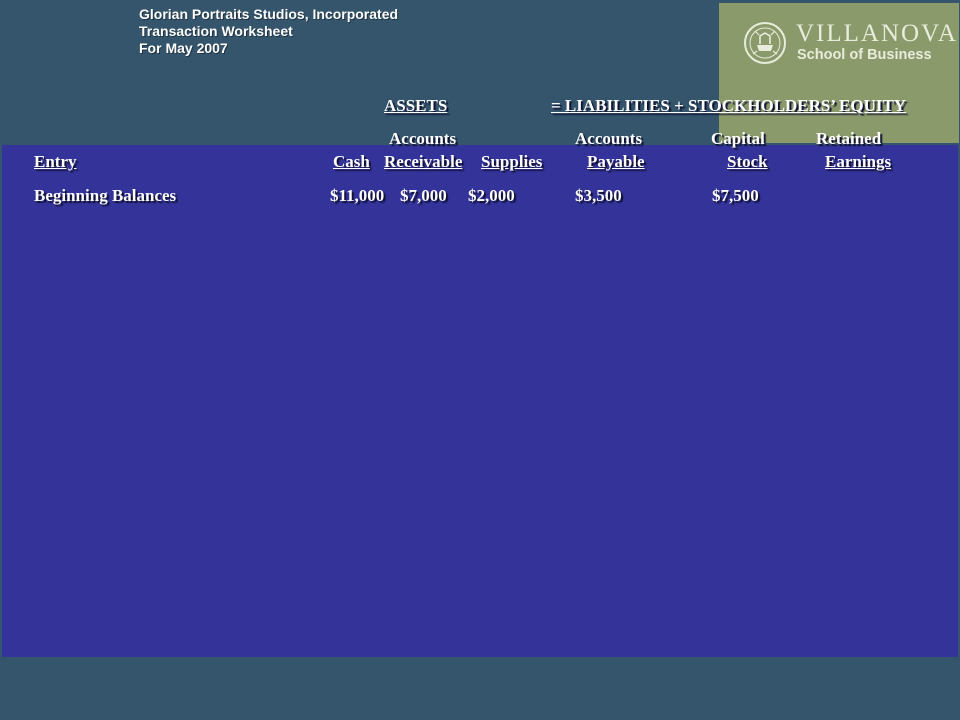 This screenshot has width=960, height=720. Describe the element at coordinates (735, 195) in the screenshot. I see `row-cs: $7,500` at that location.